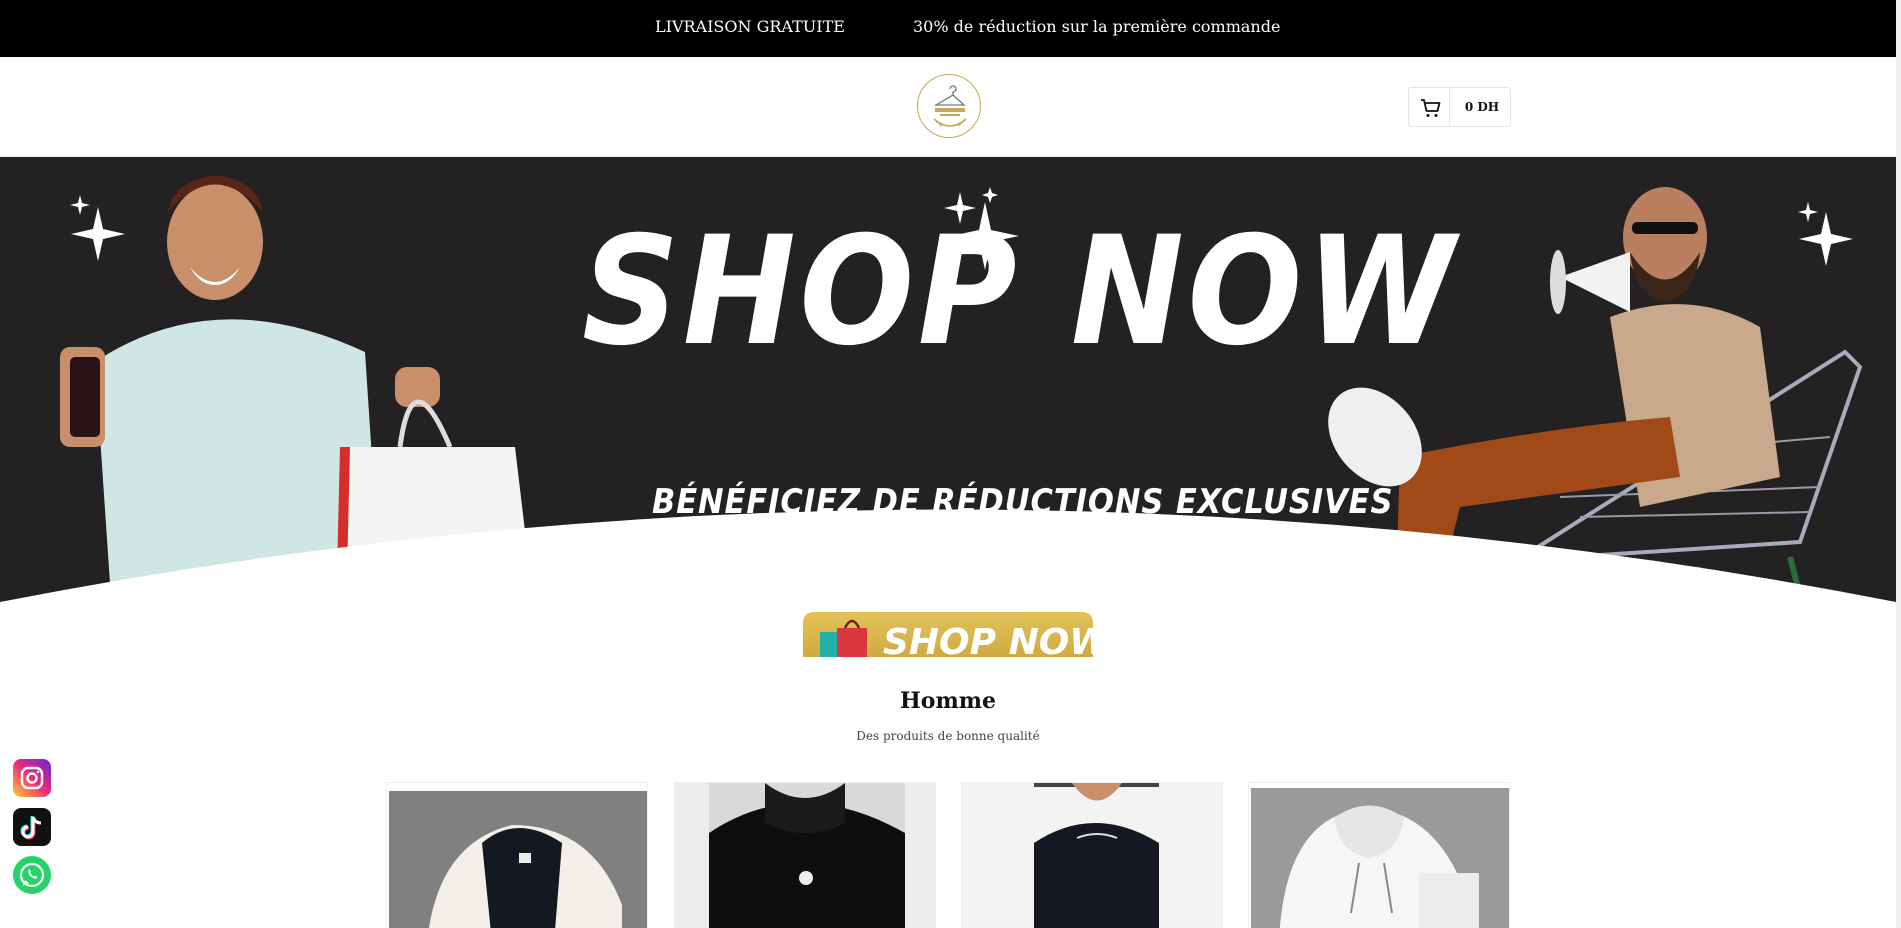  Describe the element at coordinates (1449, 107) in the screenshot. I see `cart-divider` at that location.